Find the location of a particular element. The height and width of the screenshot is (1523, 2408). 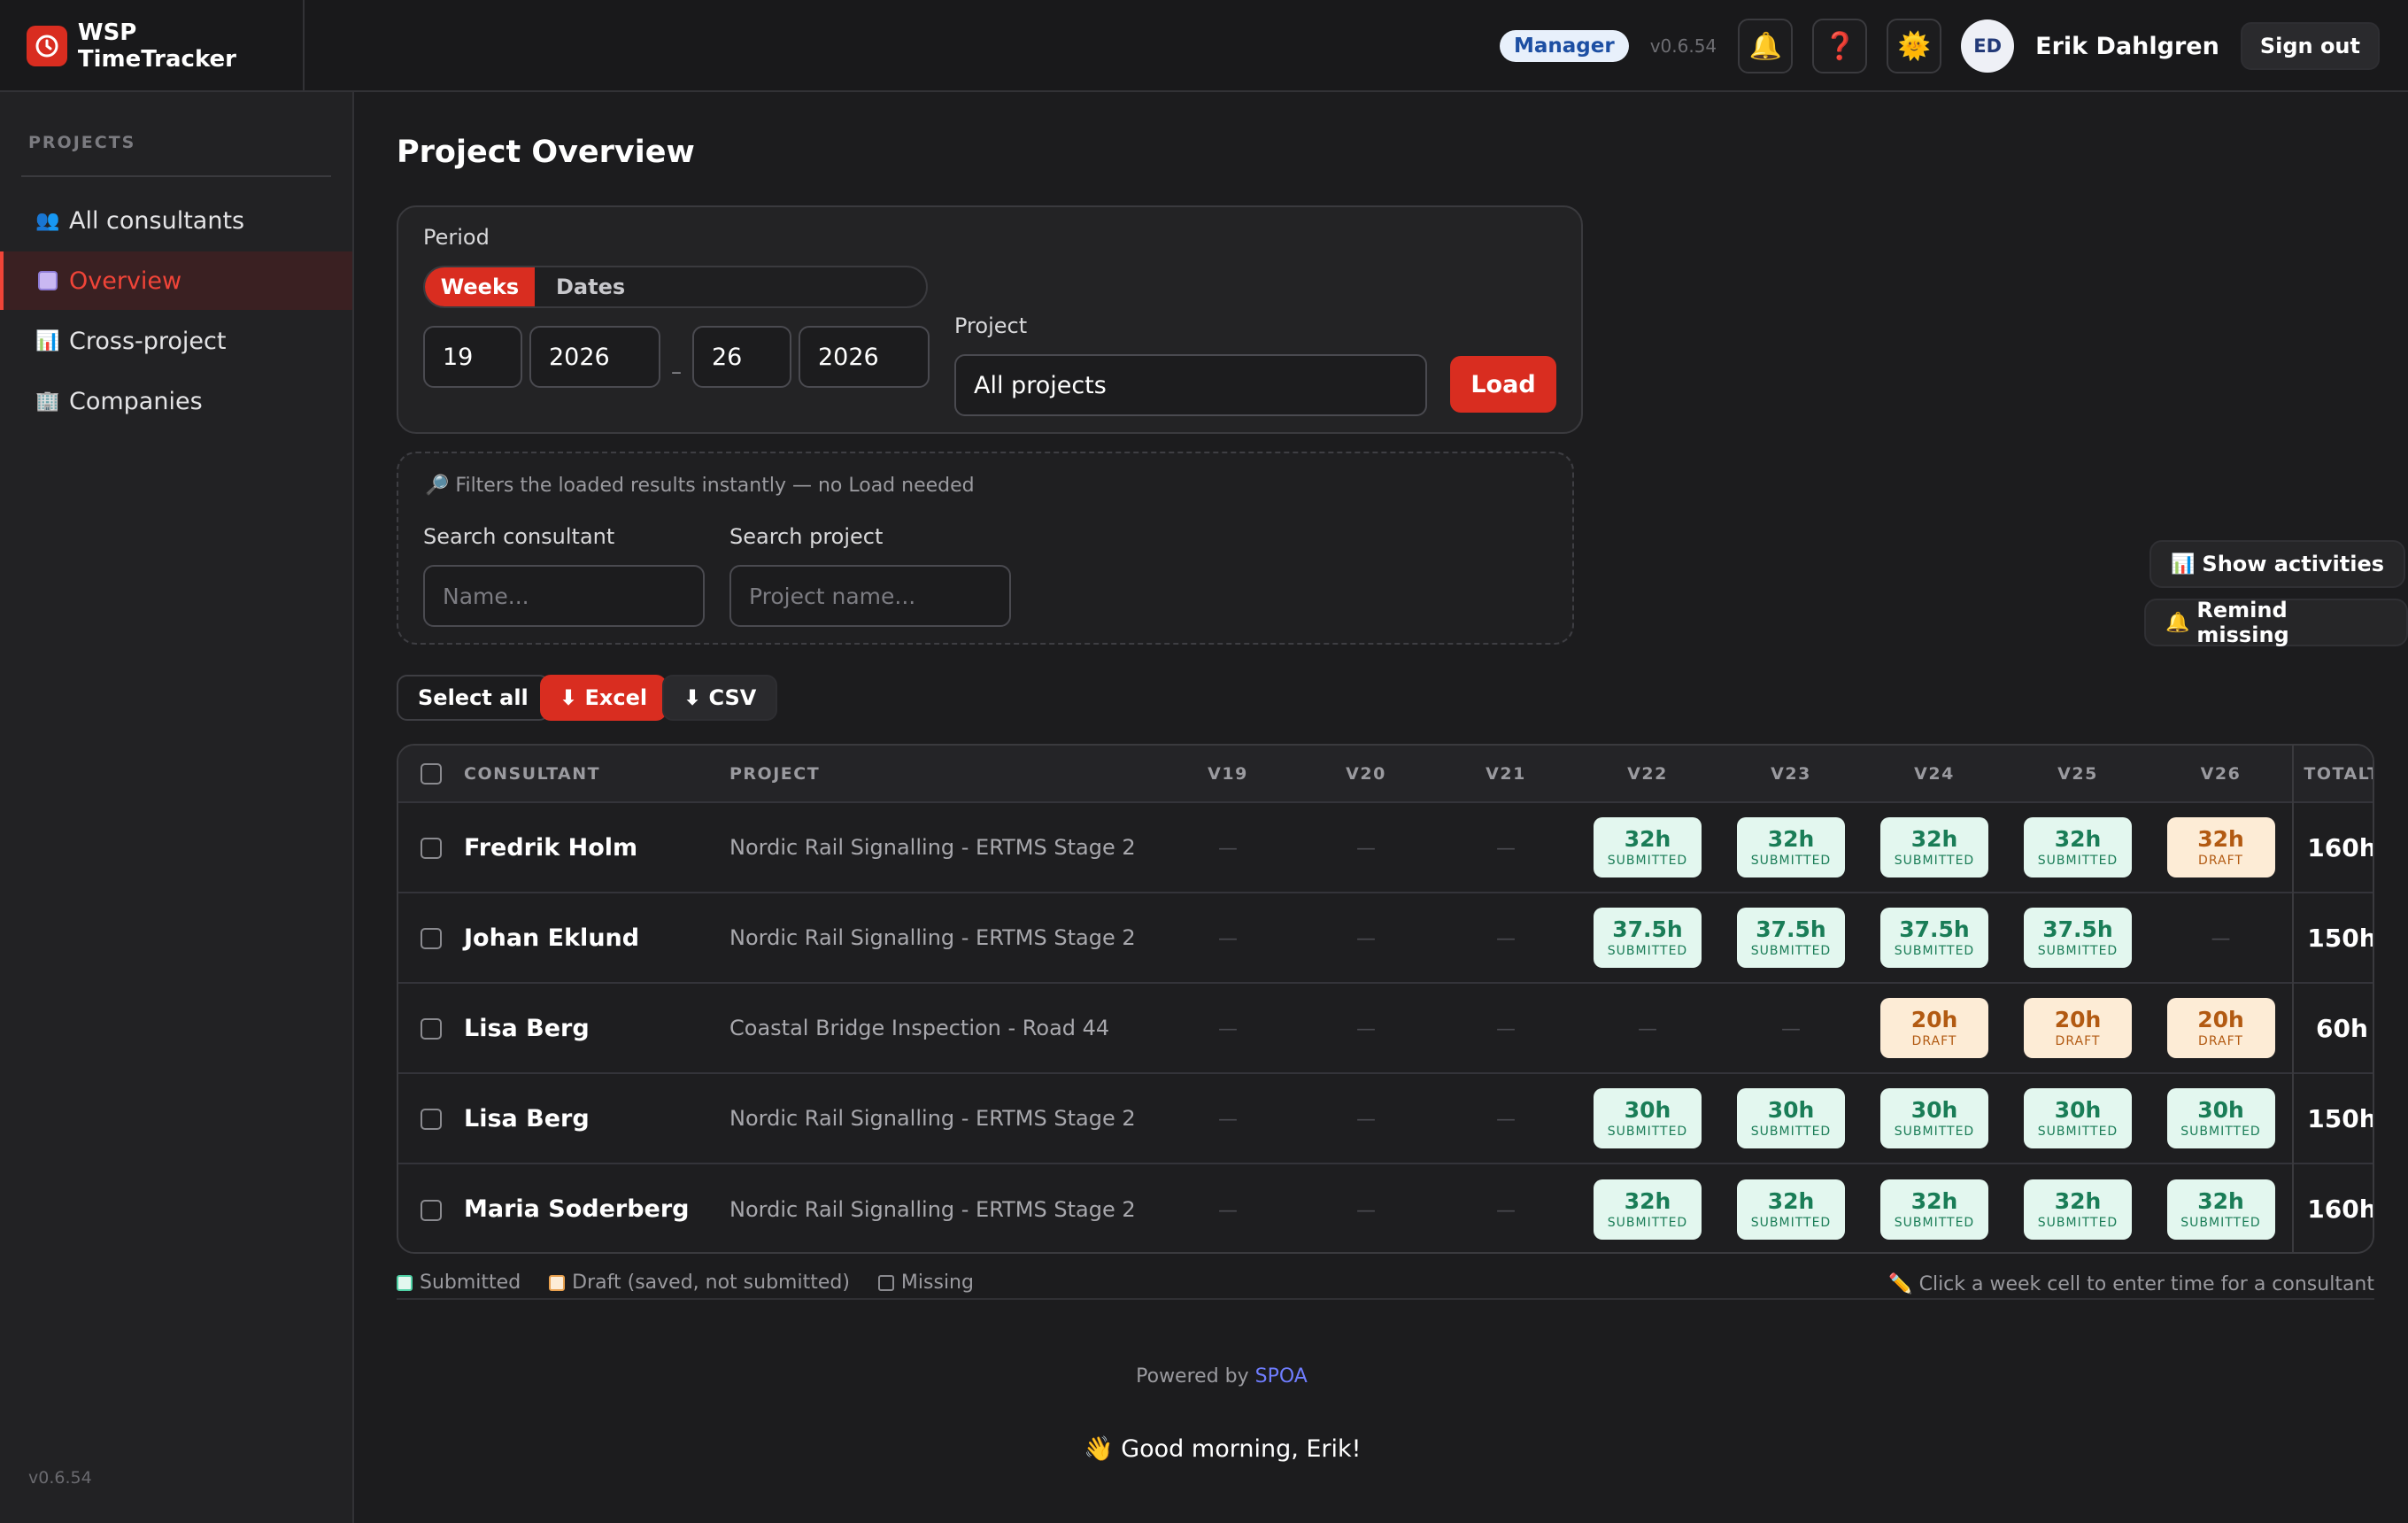

sign-out-button: Sign out is located at coordinates (2310, 46).